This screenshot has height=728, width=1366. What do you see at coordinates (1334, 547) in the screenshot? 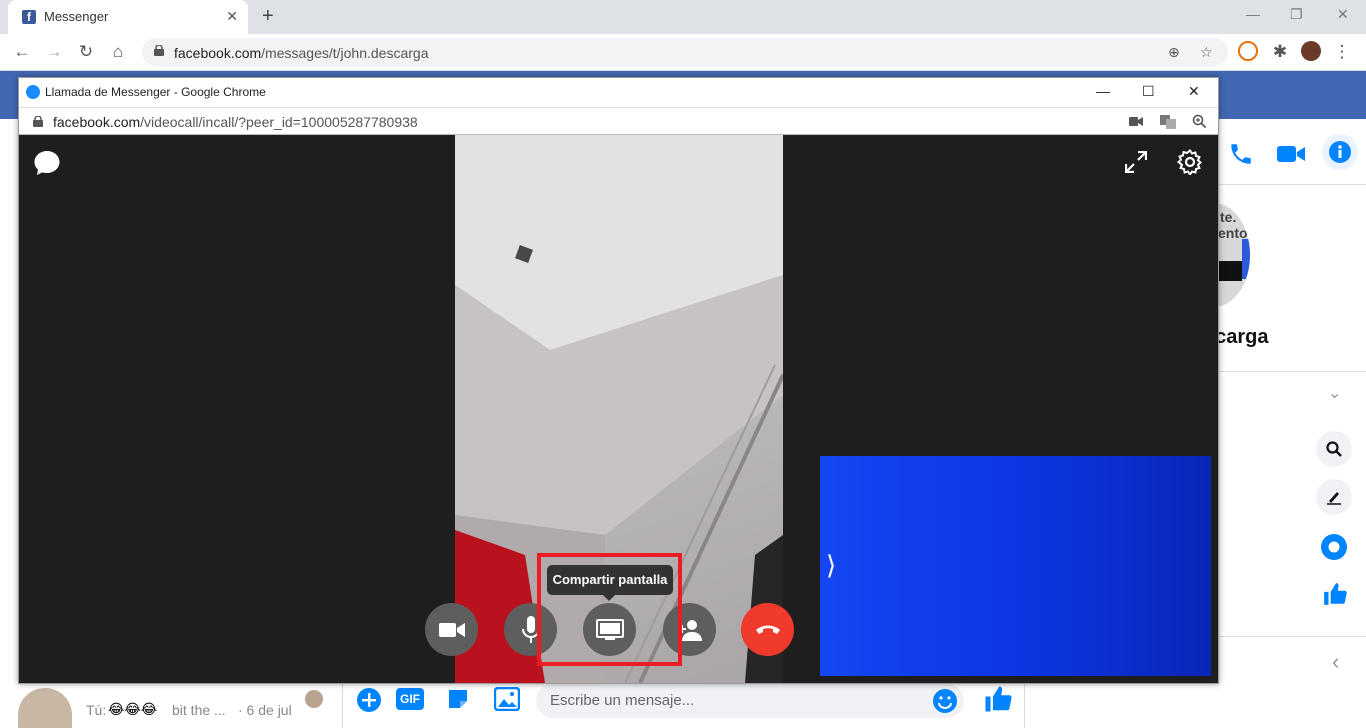
I see `theme-color-icon` at bounding box center [1334, 547].